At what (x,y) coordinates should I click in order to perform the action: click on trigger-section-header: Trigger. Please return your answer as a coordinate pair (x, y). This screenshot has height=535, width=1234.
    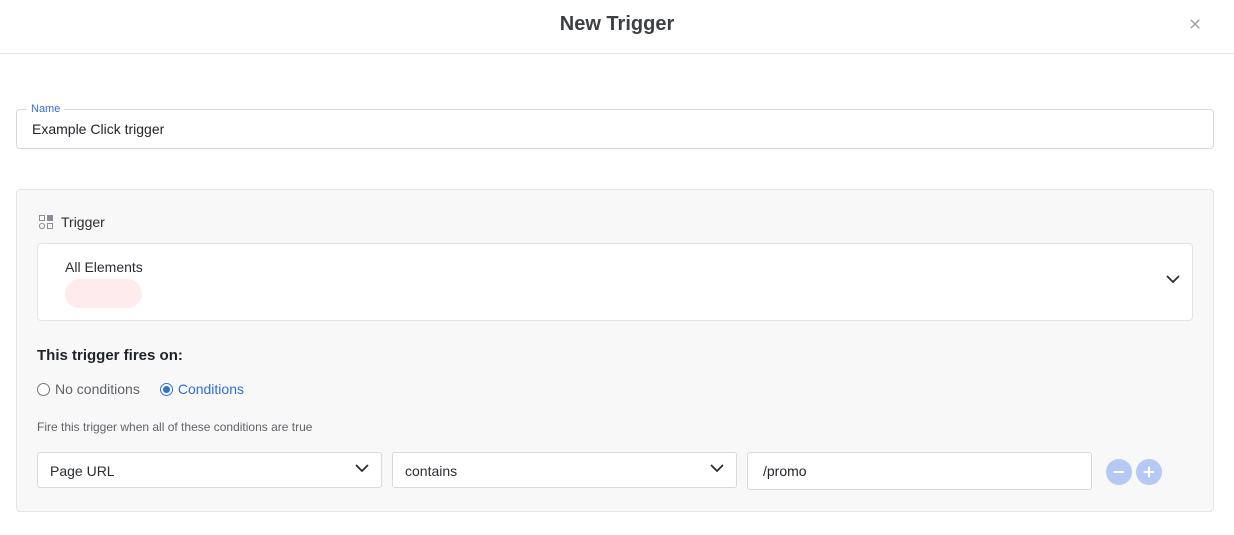
    Looking at the image, I should click on (72, 222).